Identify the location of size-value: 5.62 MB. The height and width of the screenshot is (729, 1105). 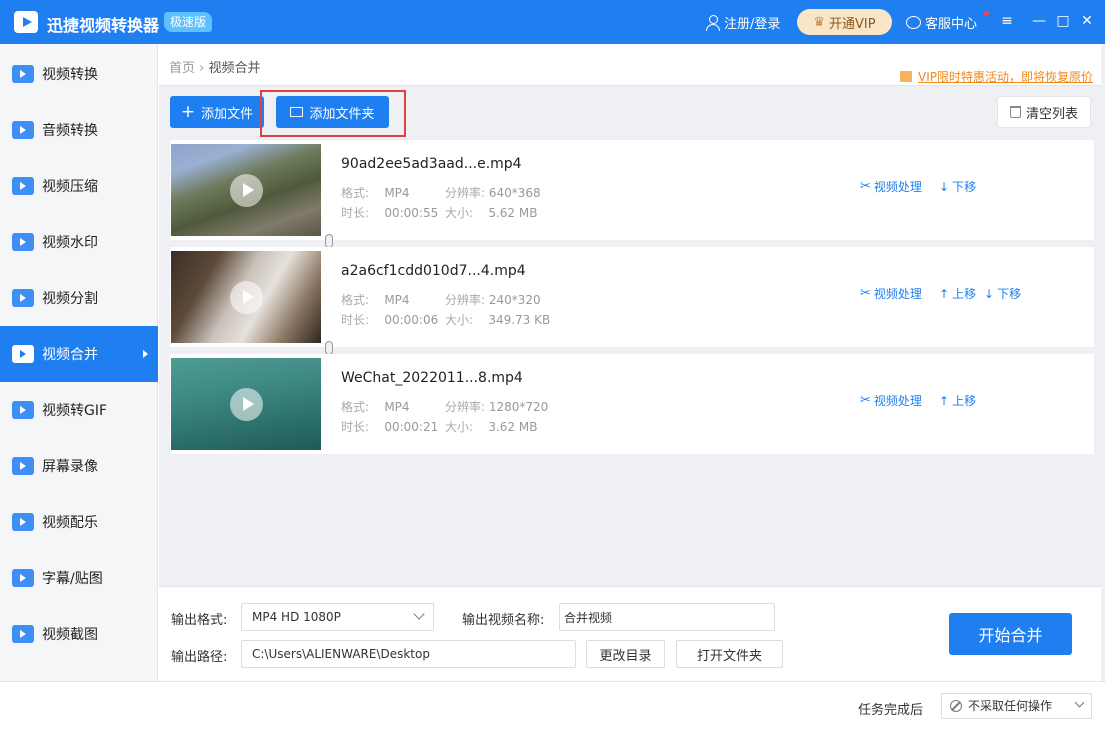
(513, 213).